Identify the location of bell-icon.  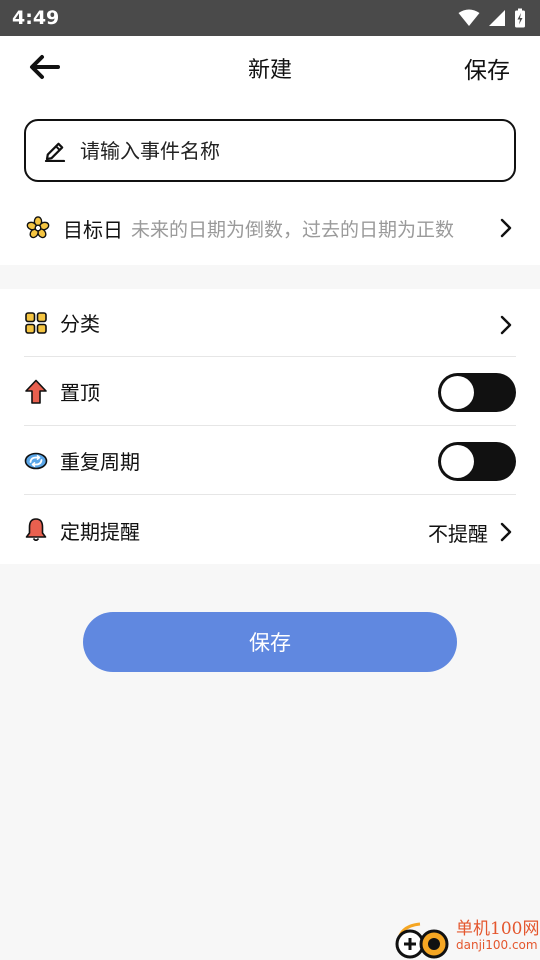
(36, 530).